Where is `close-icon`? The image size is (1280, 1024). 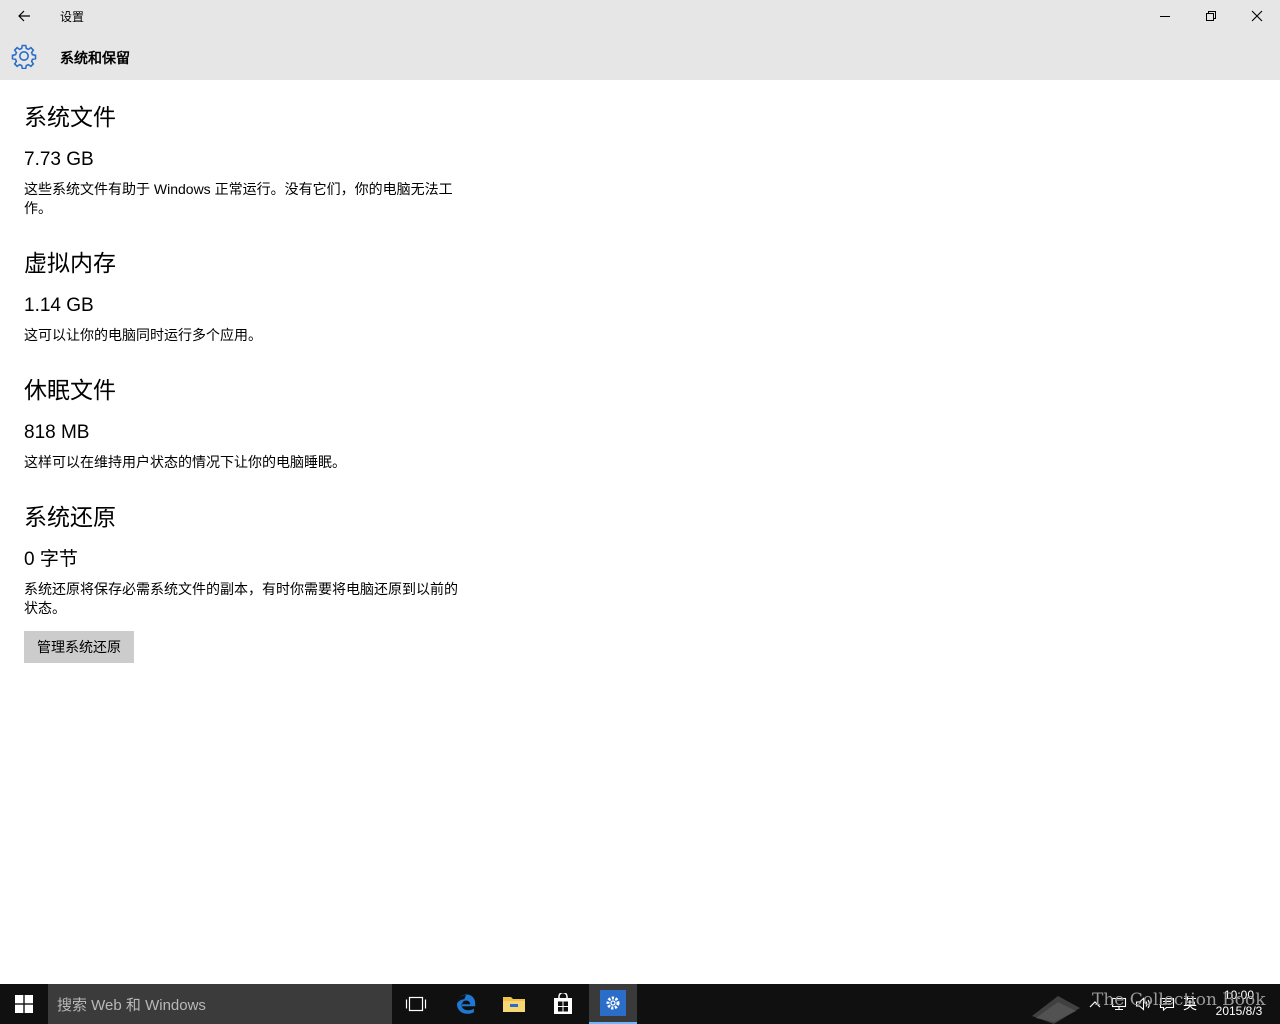 close-icon is located at coordinates (1257, 16).